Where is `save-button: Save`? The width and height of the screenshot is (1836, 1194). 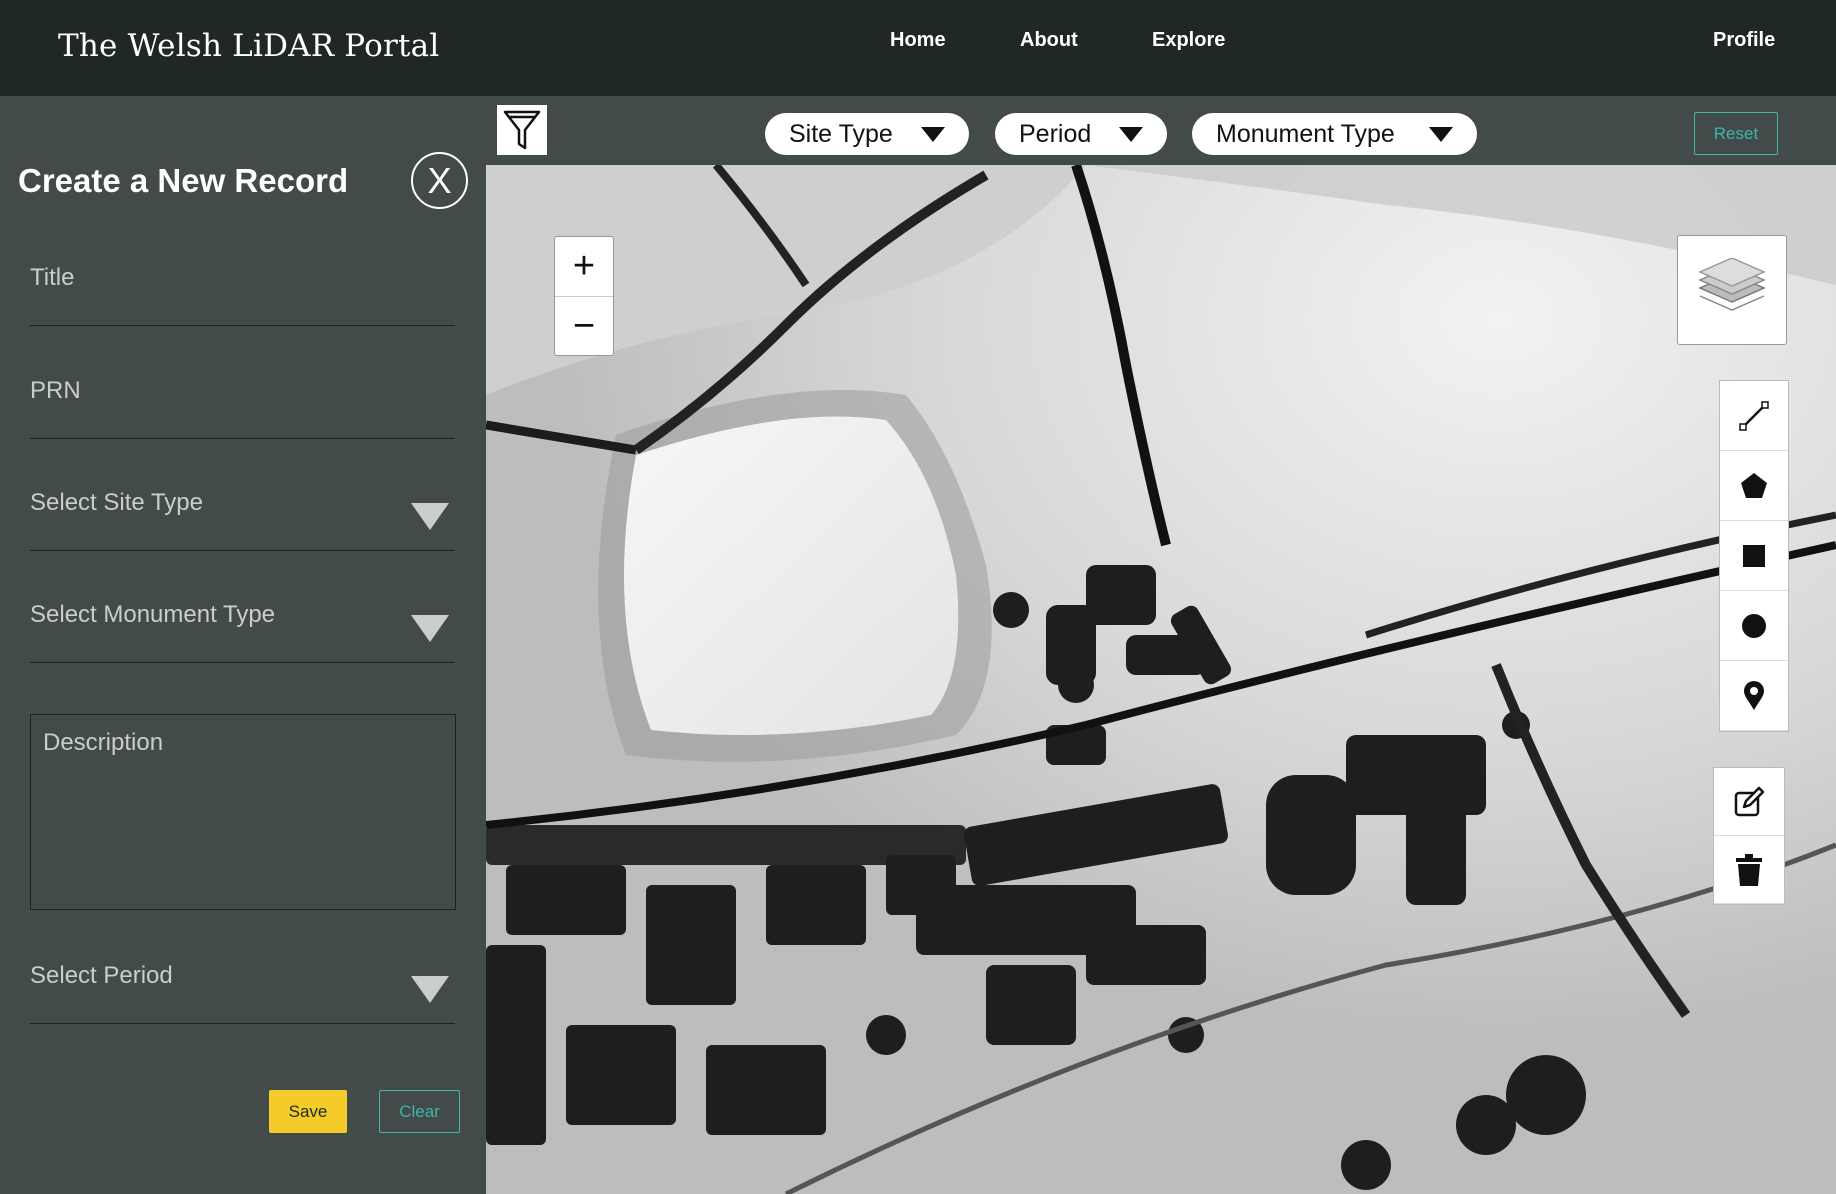
save-button: Save is located at coordinates (308, 1111).